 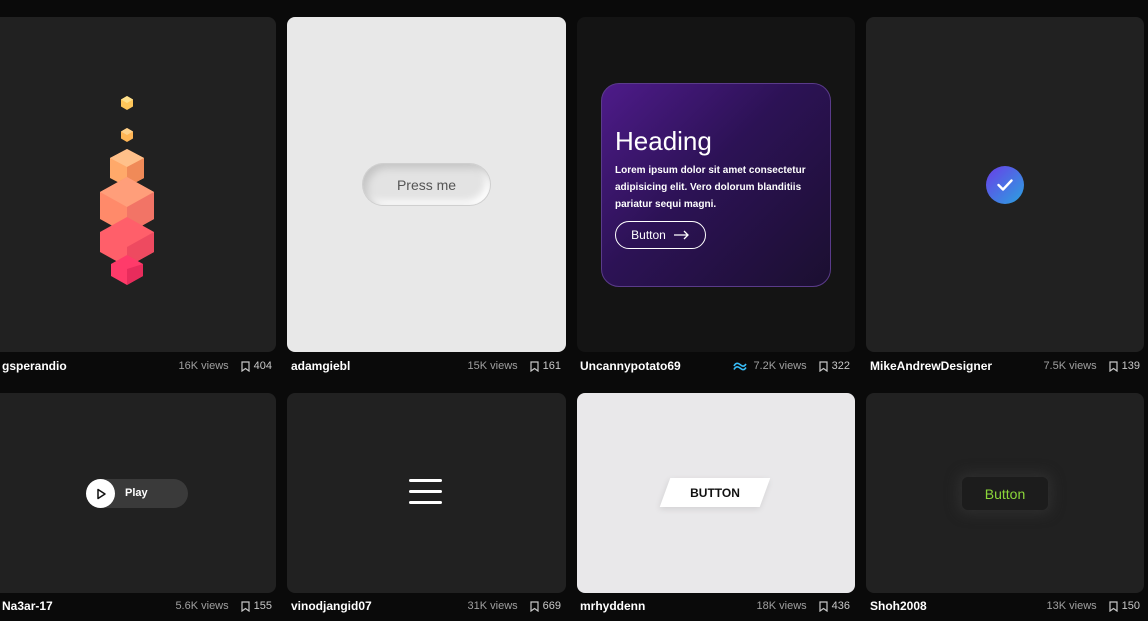 I want to click on author-name: mrhyddenn, so click(x=665, y=606).